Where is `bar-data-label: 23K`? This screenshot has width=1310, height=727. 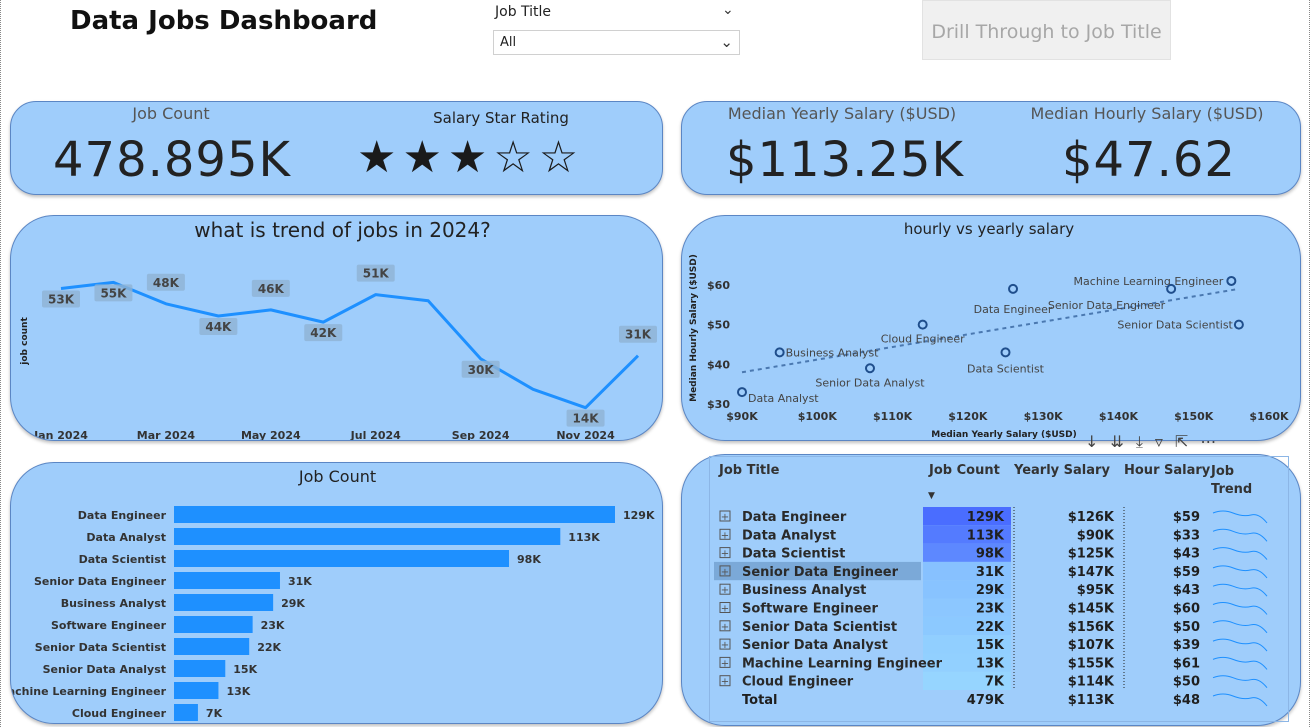
bar-data-label: 23K is located at coordinates (273, 625).